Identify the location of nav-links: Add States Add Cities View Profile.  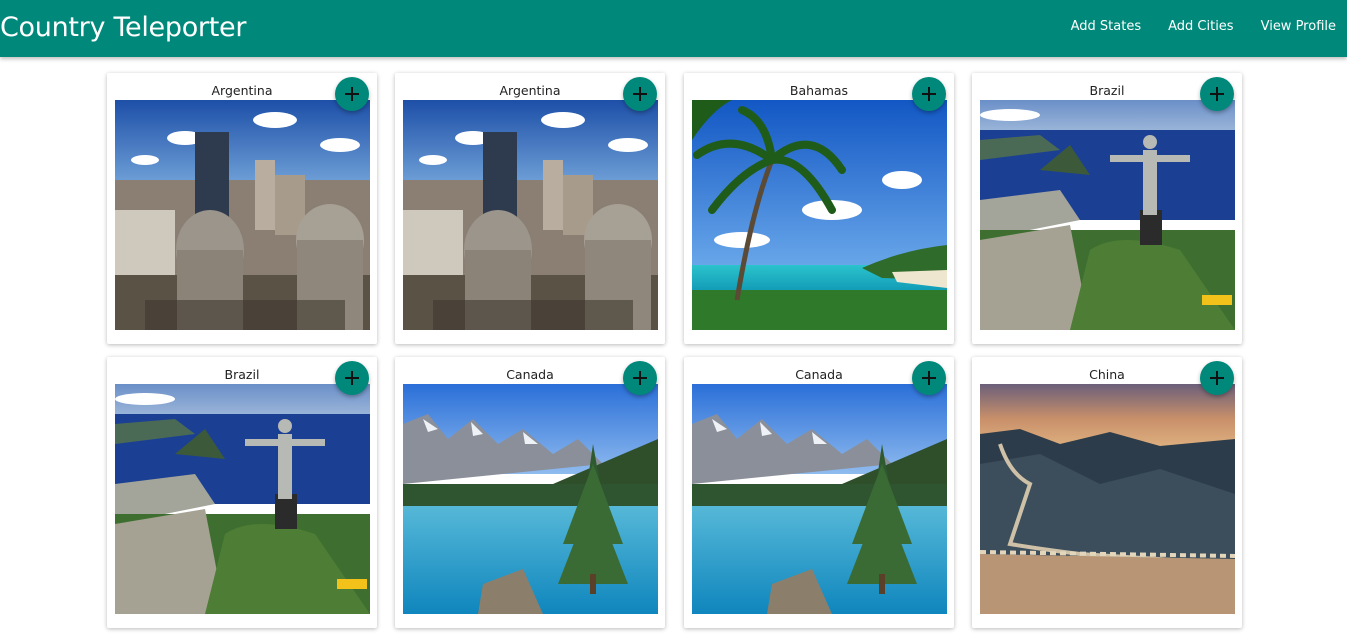
(1203, 26).